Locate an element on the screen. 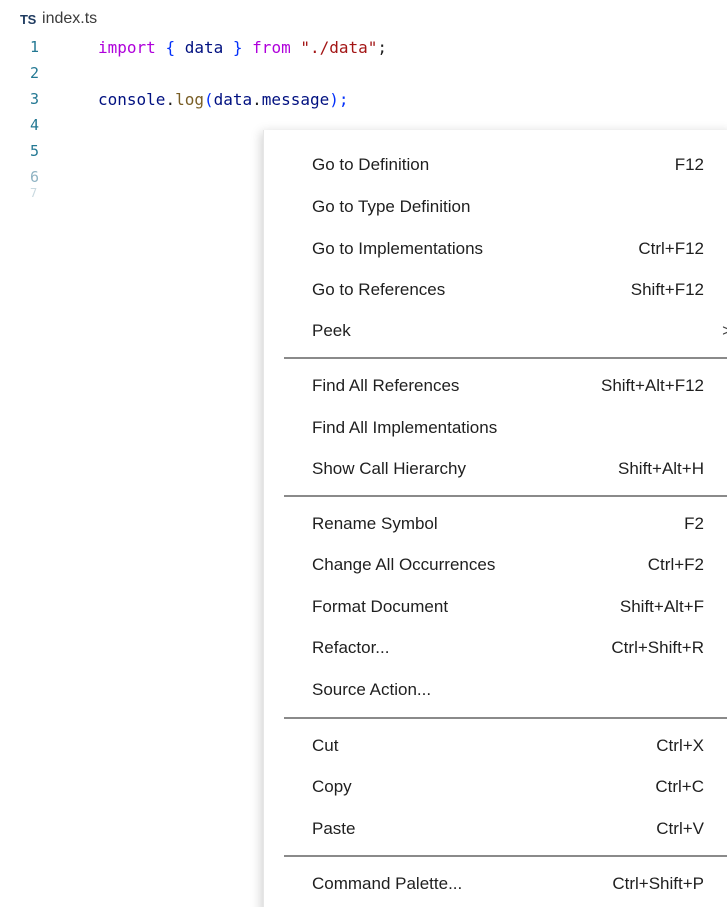  menu-item-label: Go to References is located at coordinates (379, 289).